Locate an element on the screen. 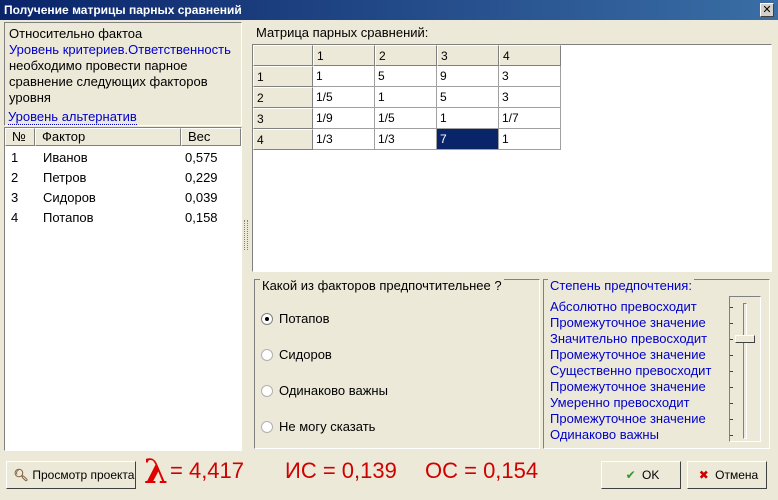 The height and width of the screenshot is (500, 778). column-header-factor: Фактор is located at coordinates (108, 137).